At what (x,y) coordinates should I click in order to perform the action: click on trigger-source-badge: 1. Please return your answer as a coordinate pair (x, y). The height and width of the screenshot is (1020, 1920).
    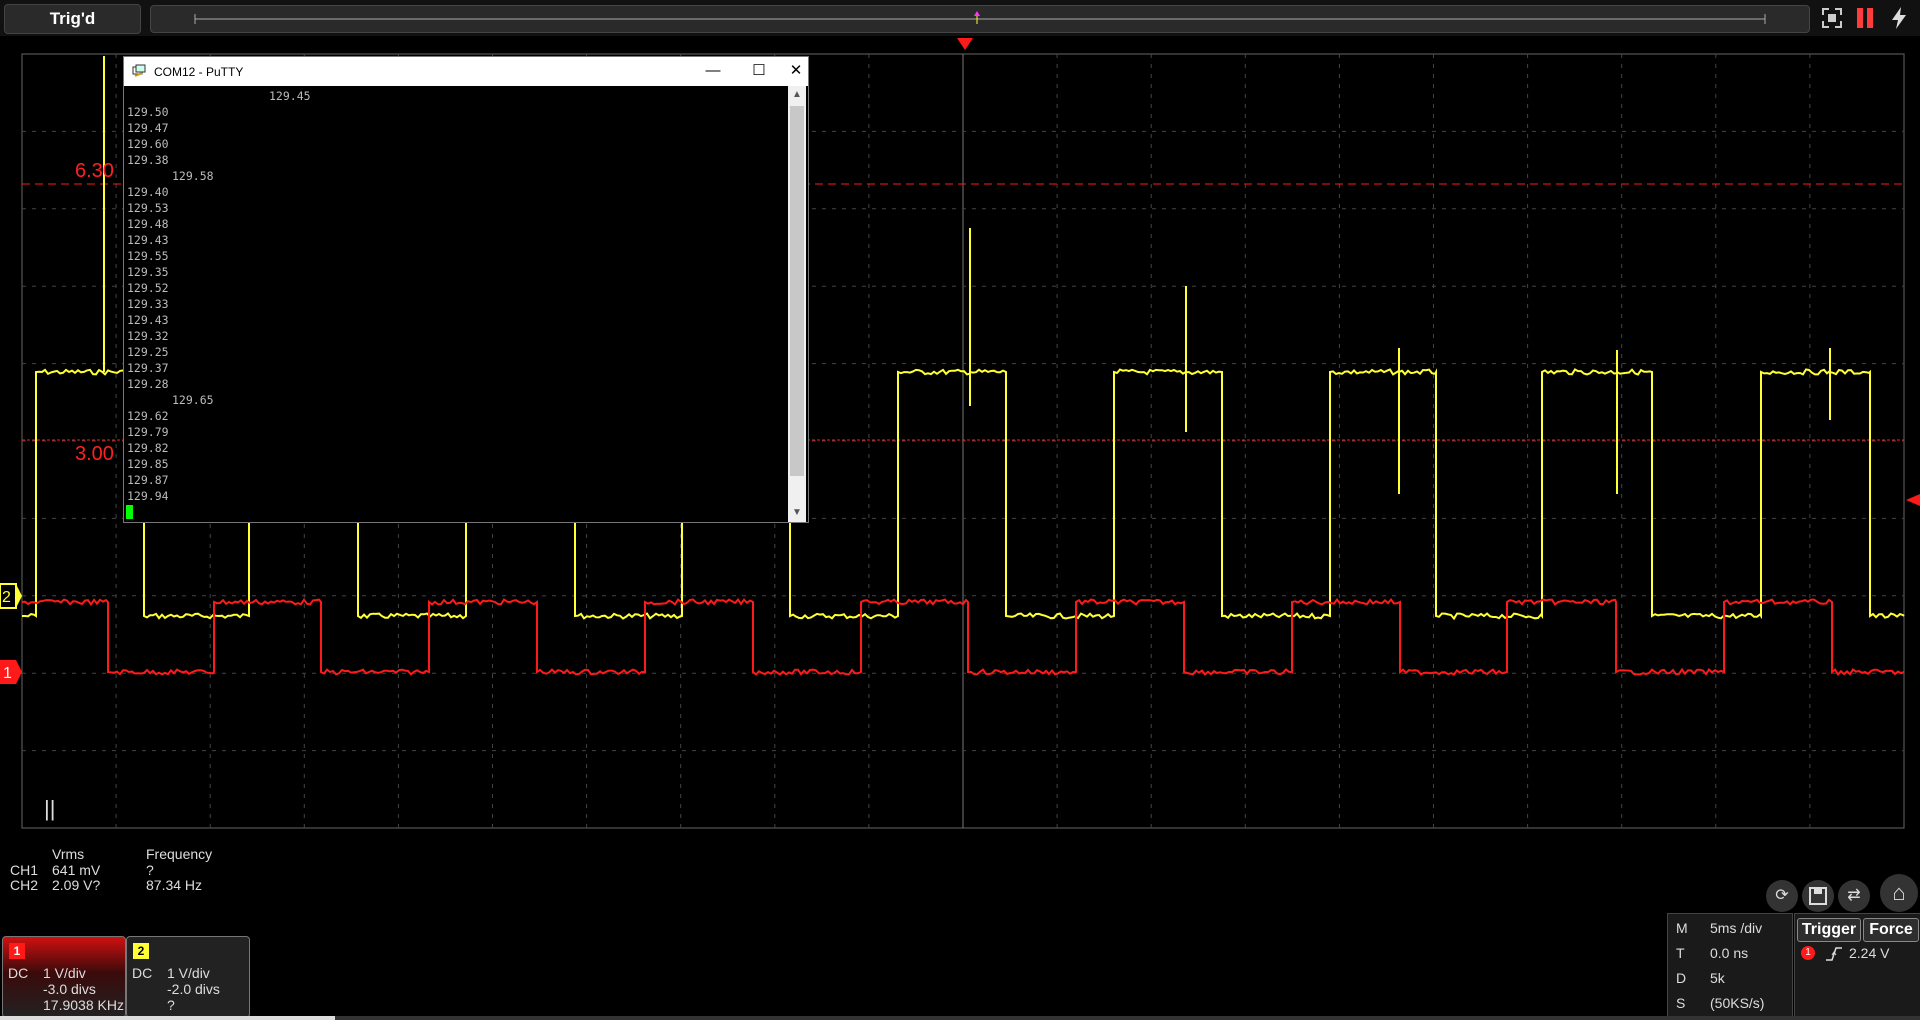
    Looking at the image, I should click on (1808, 953).